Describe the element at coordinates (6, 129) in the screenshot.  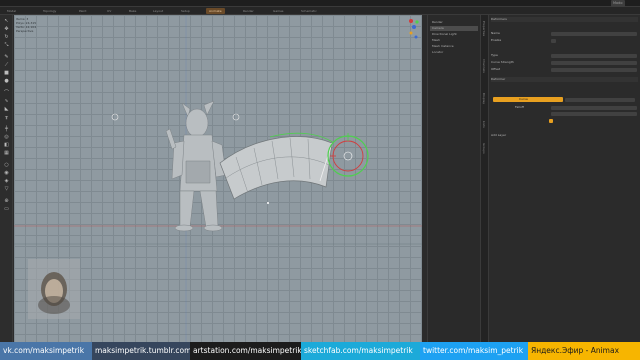
I see `slice-icon: ╪` at that location.